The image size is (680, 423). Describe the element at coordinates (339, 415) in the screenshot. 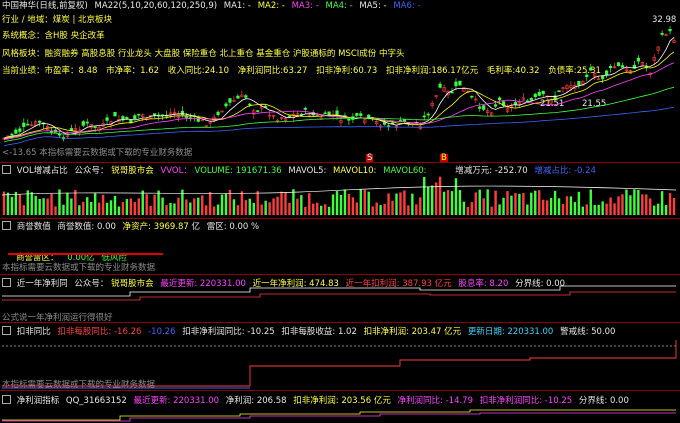

I see `np-line` at that location.